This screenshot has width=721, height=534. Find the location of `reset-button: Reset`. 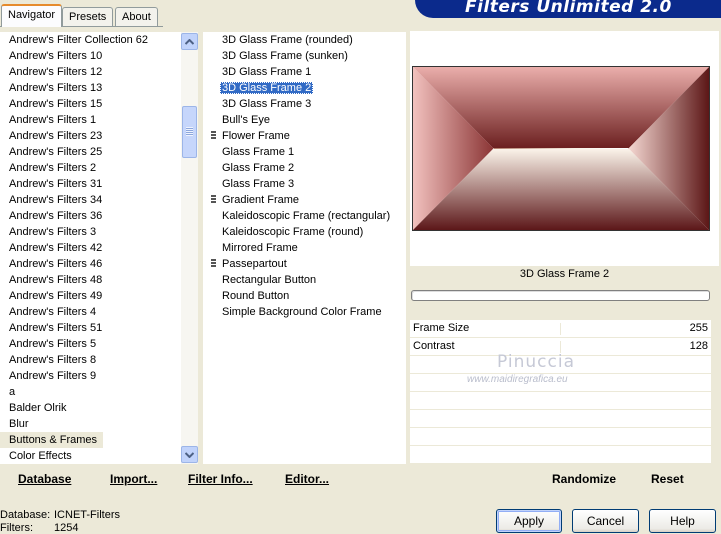

reset-button: Reset is located at coordinates (667, 479).